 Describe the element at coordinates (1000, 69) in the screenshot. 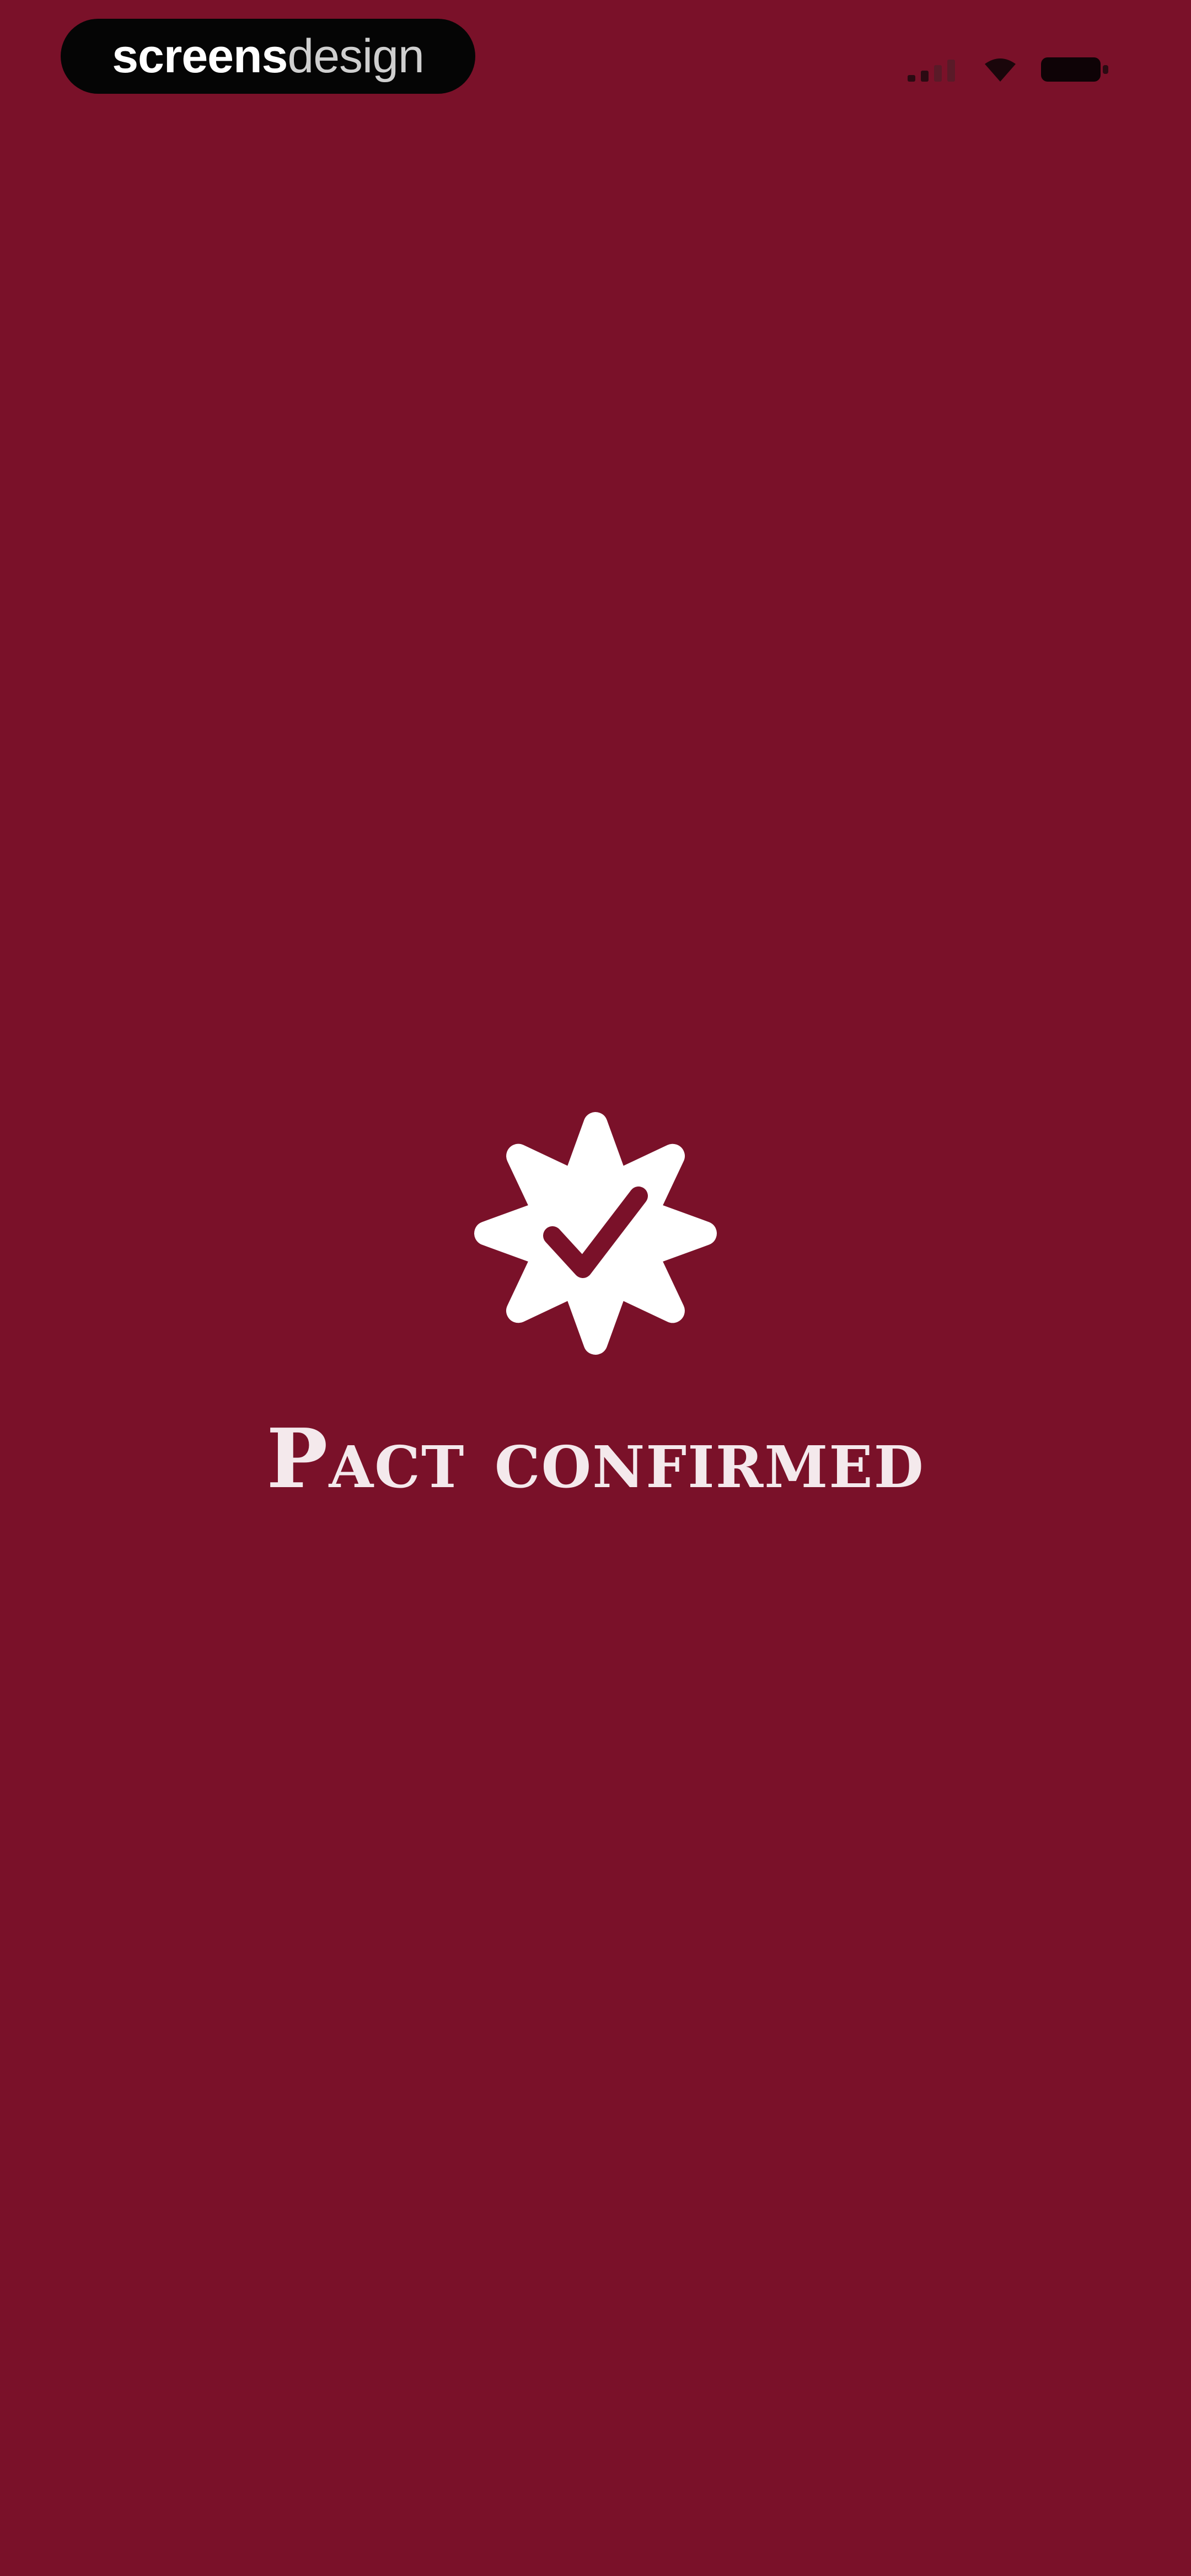

I see `wifi-icon` at that location.